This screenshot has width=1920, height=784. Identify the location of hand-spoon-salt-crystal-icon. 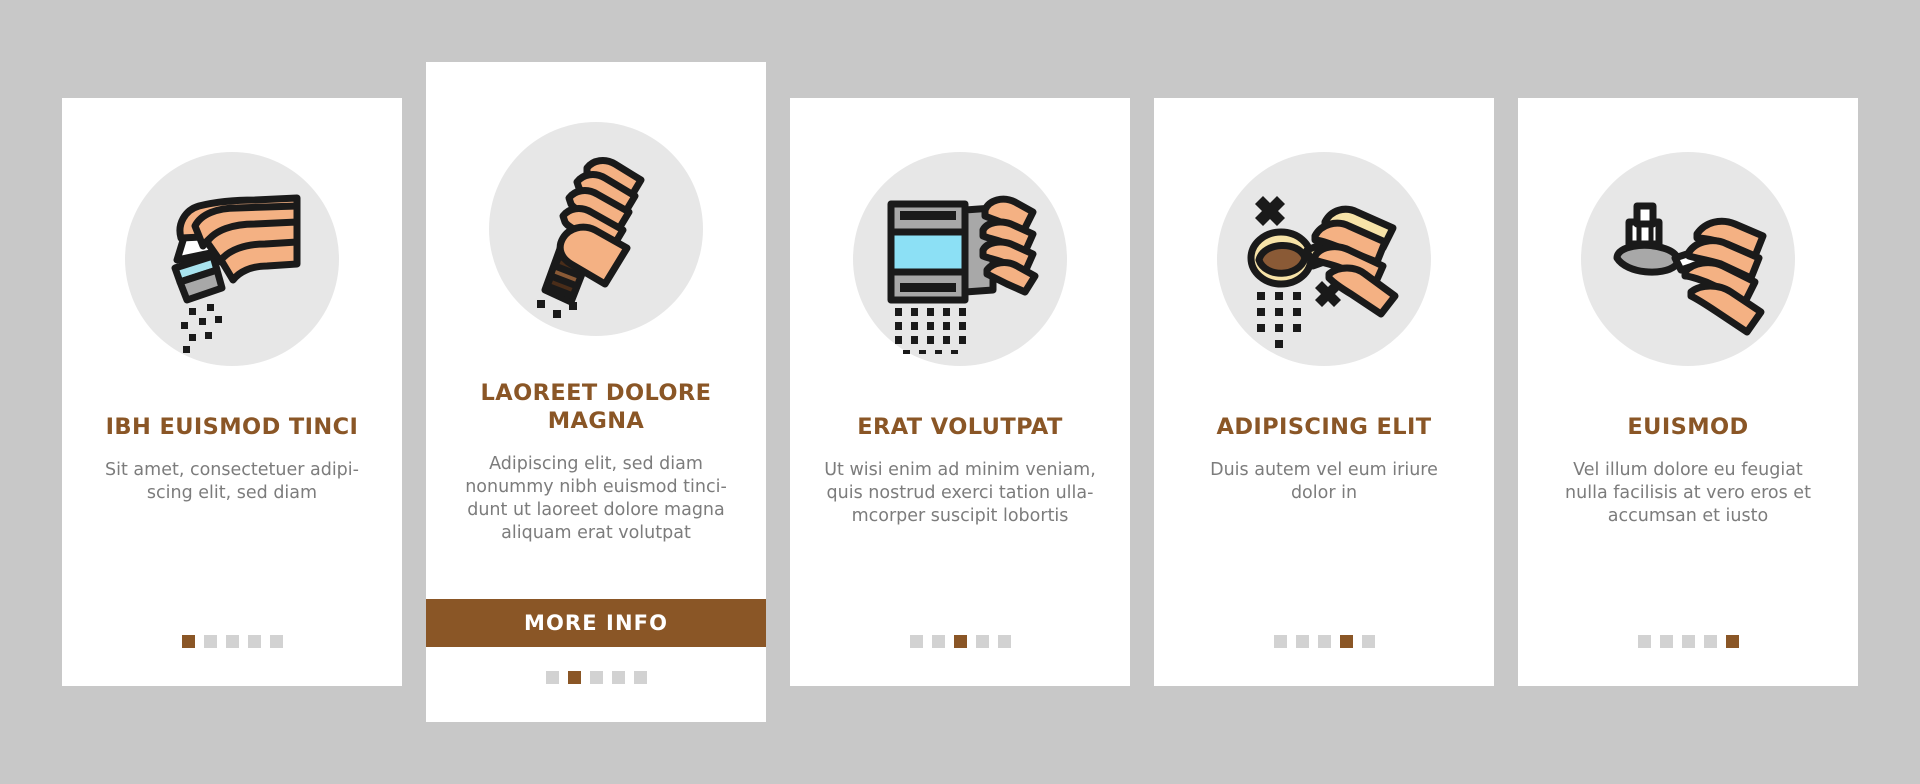
(1688, 259).